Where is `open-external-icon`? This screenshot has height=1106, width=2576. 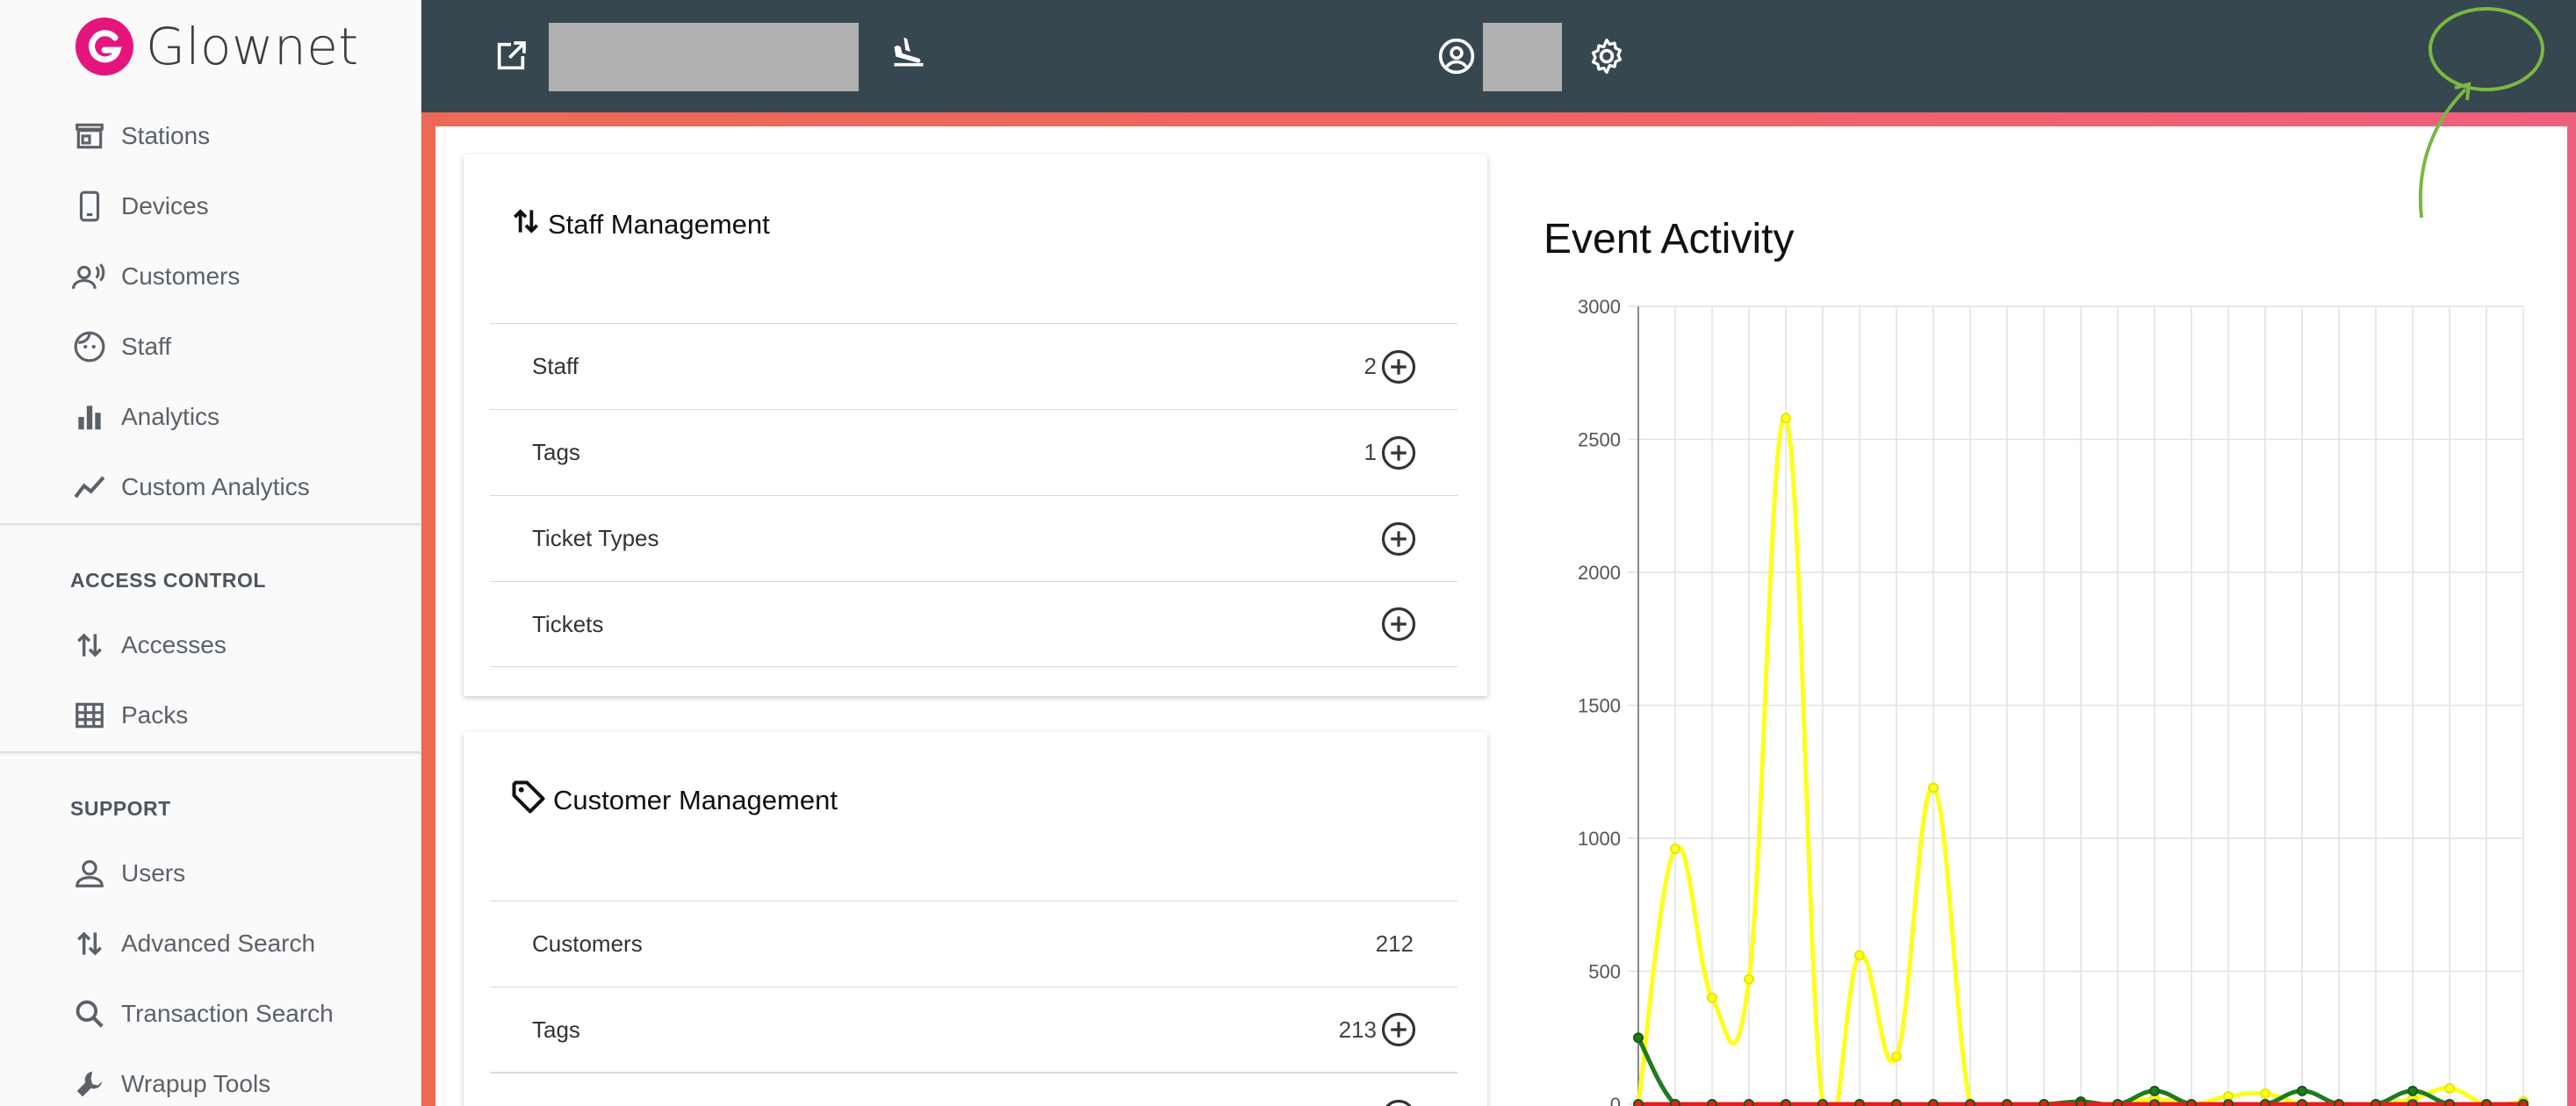 open-external-icon is located at coordinates (511, 56).